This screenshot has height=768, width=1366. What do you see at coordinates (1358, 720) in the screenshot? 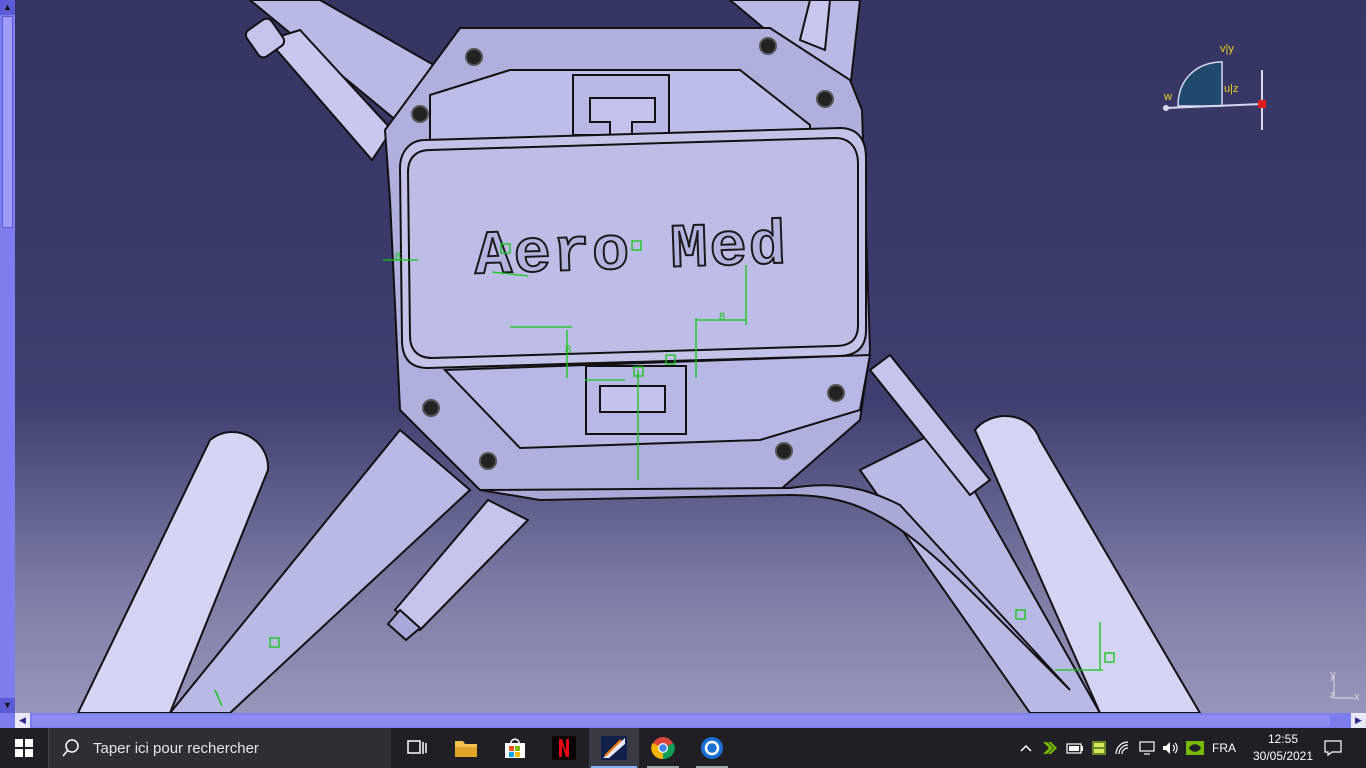
I see `scroll-right-button: ▶` at bounding box center [1358, 720].